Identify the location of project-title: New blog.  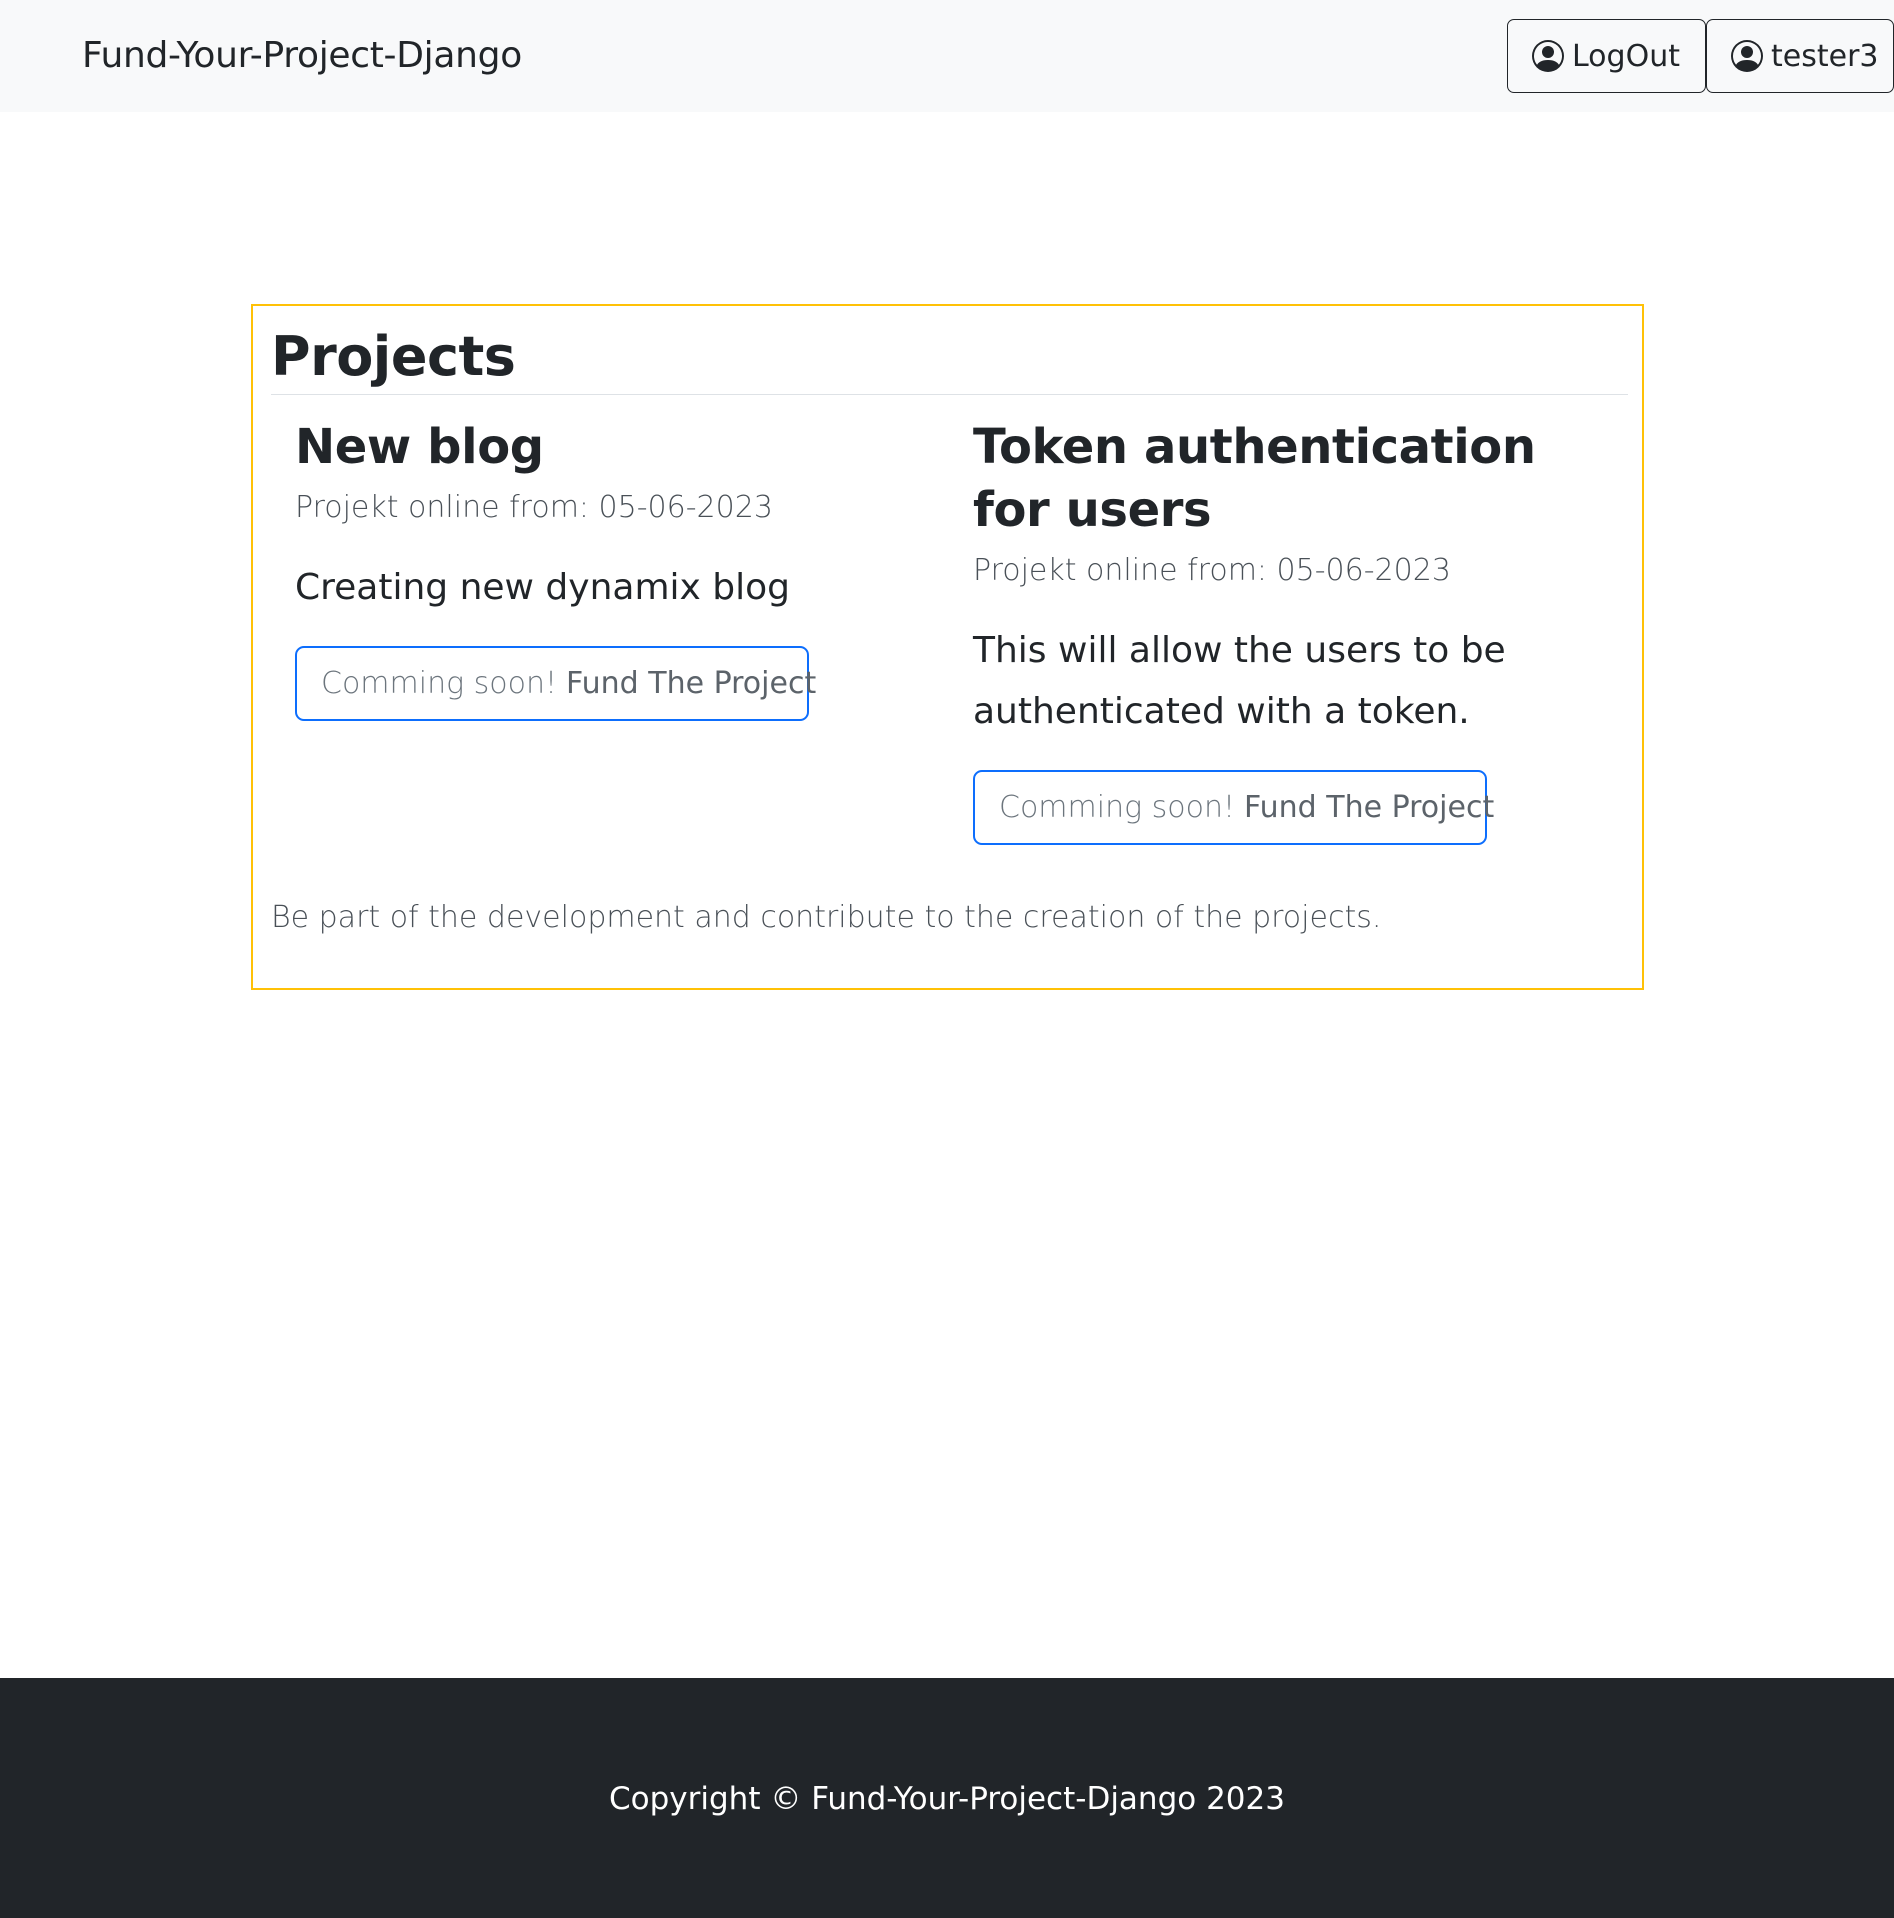
(419, 447).